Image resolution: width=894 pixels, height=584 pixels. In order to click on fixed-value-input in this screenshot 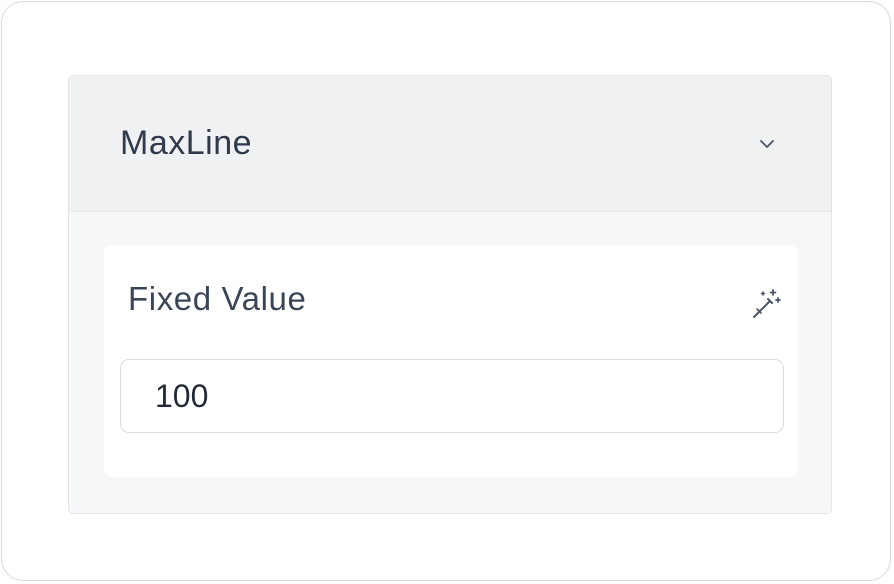, I will do `click(452, 396)`.